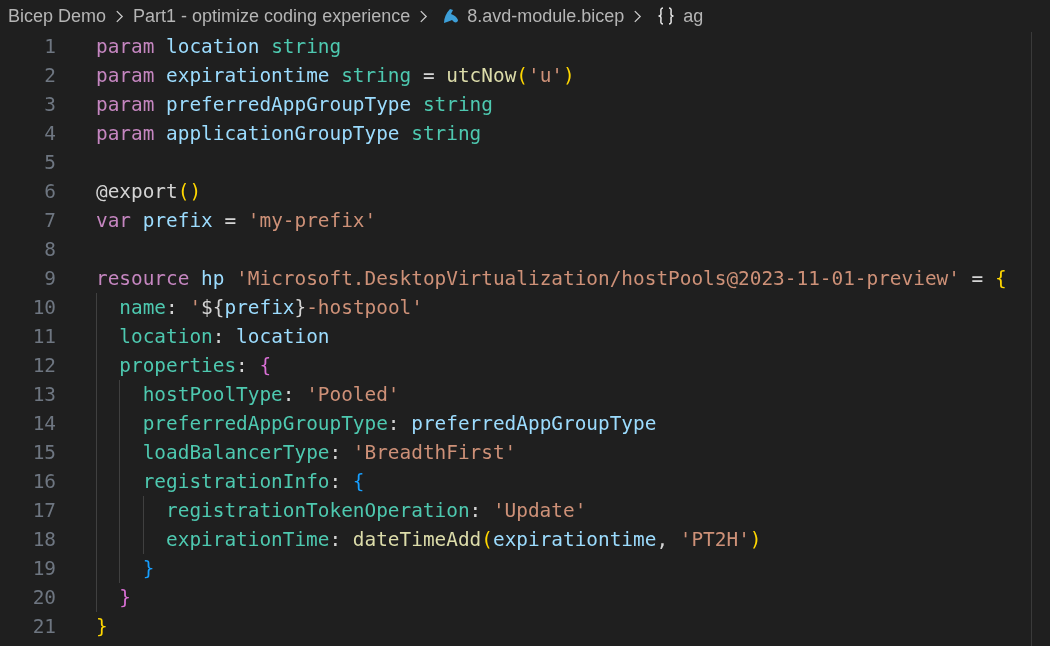 The height and width of the screenshot is (646, 1050). What do you see at coordinates (43, 626) in the screenshot?
I see `line-number: 21` at bounding box center [43, 626].